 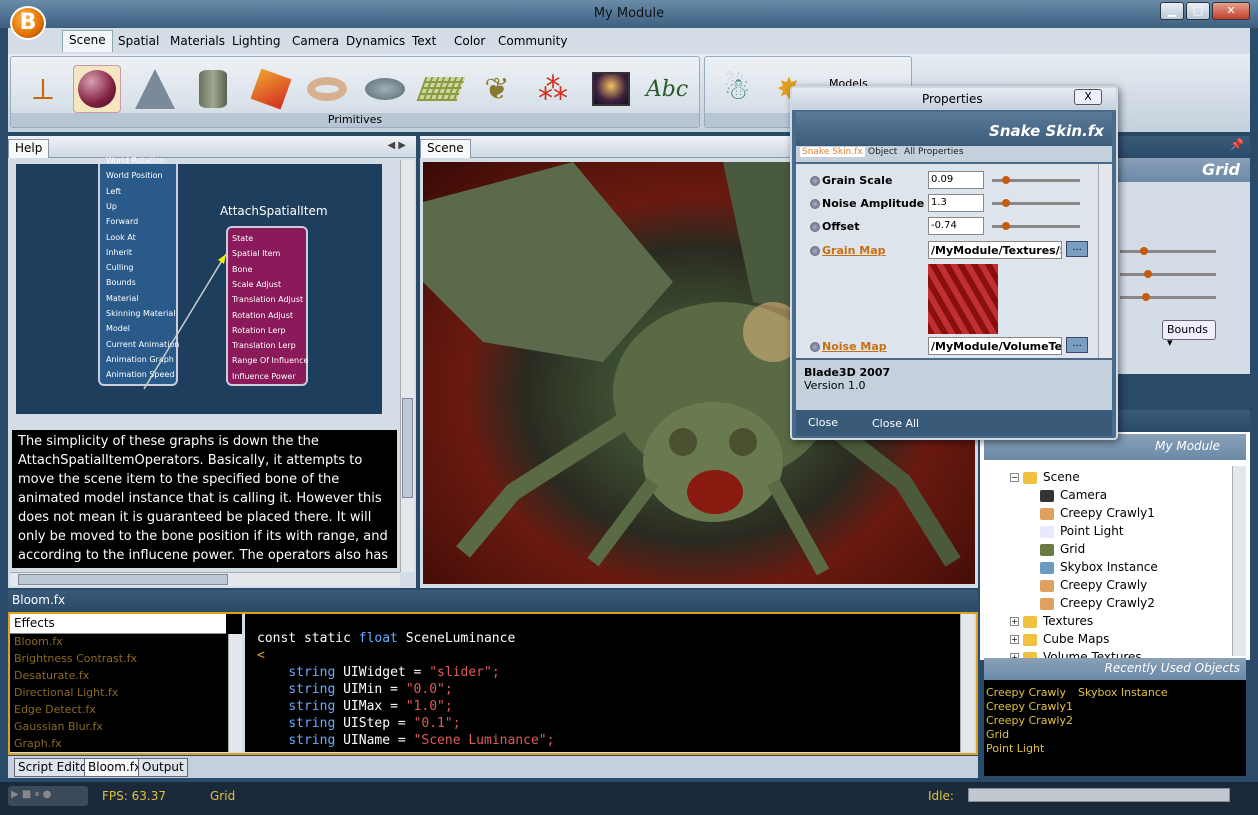 What do you see at coordinates (43, 89) in the screenshot?
I see `axis-icon: ⟂` at bounding box center [43, 89].